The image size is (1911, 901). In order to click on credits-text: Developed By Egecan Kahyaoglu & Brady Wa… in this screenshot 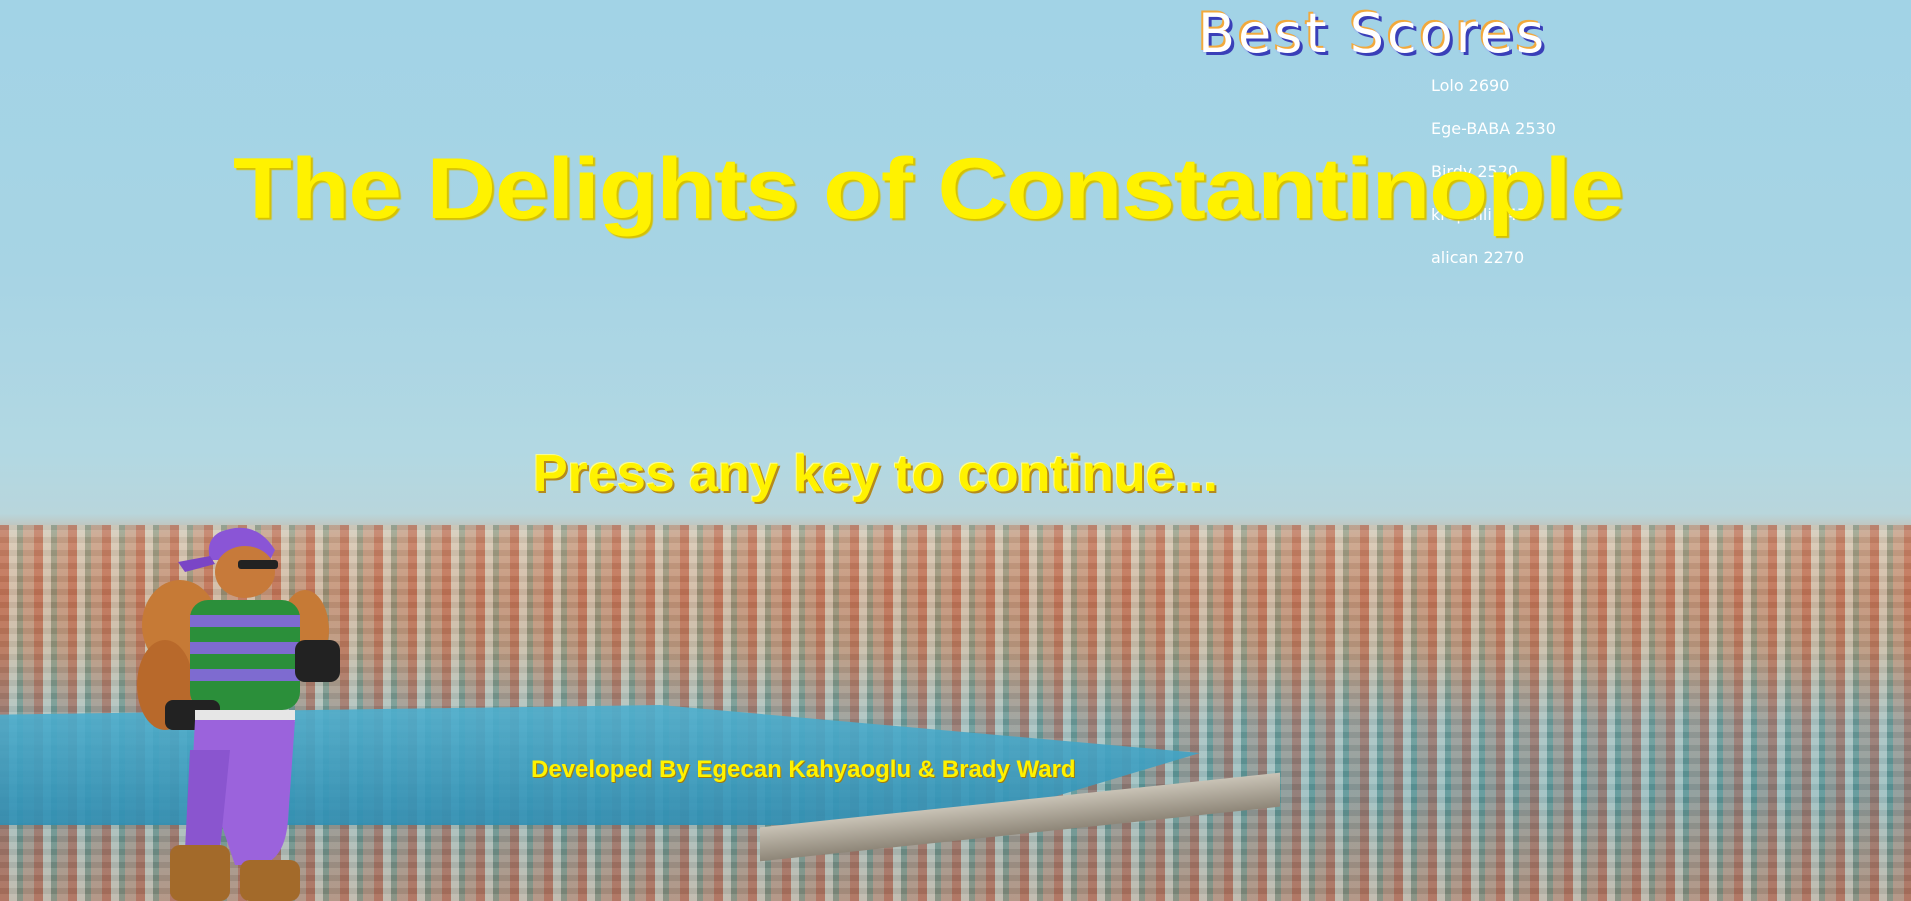, I will do `click(803, 769)`.